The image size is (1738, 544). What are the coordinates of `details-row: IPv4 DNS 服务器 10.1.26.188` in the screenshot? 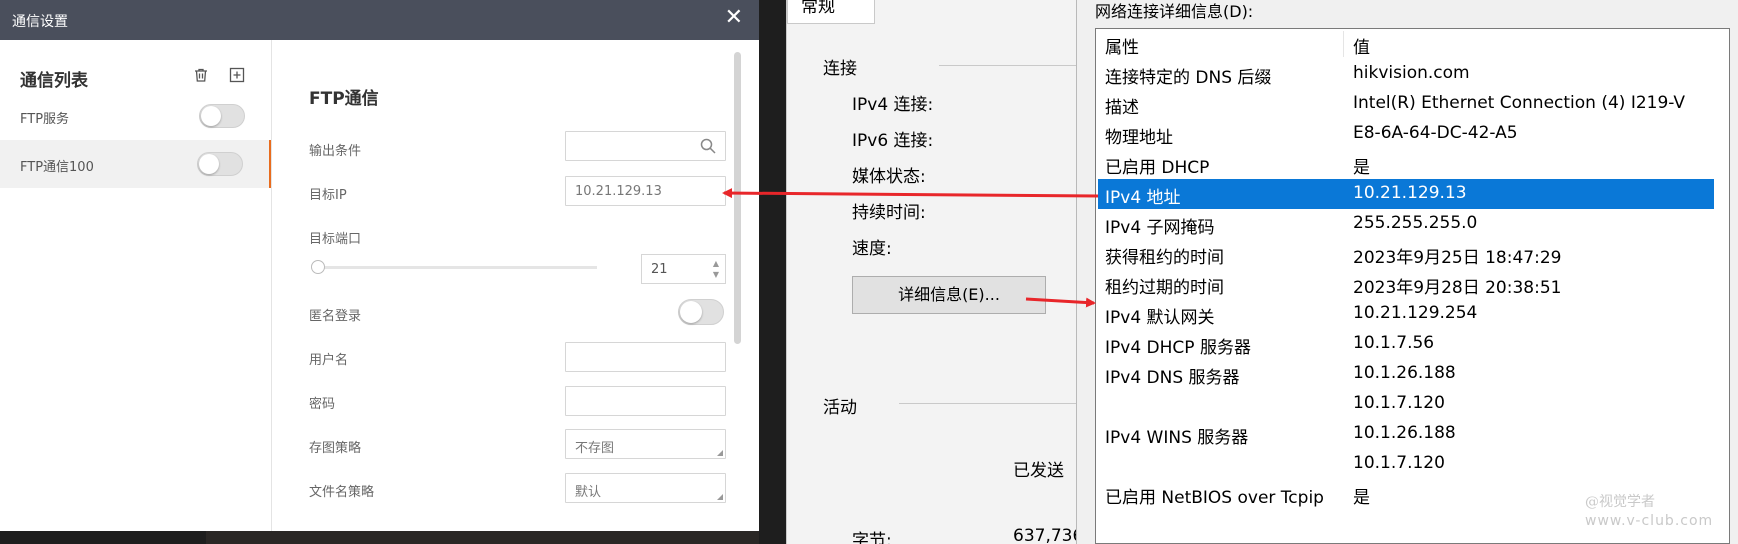 It's located at (1412, 374).